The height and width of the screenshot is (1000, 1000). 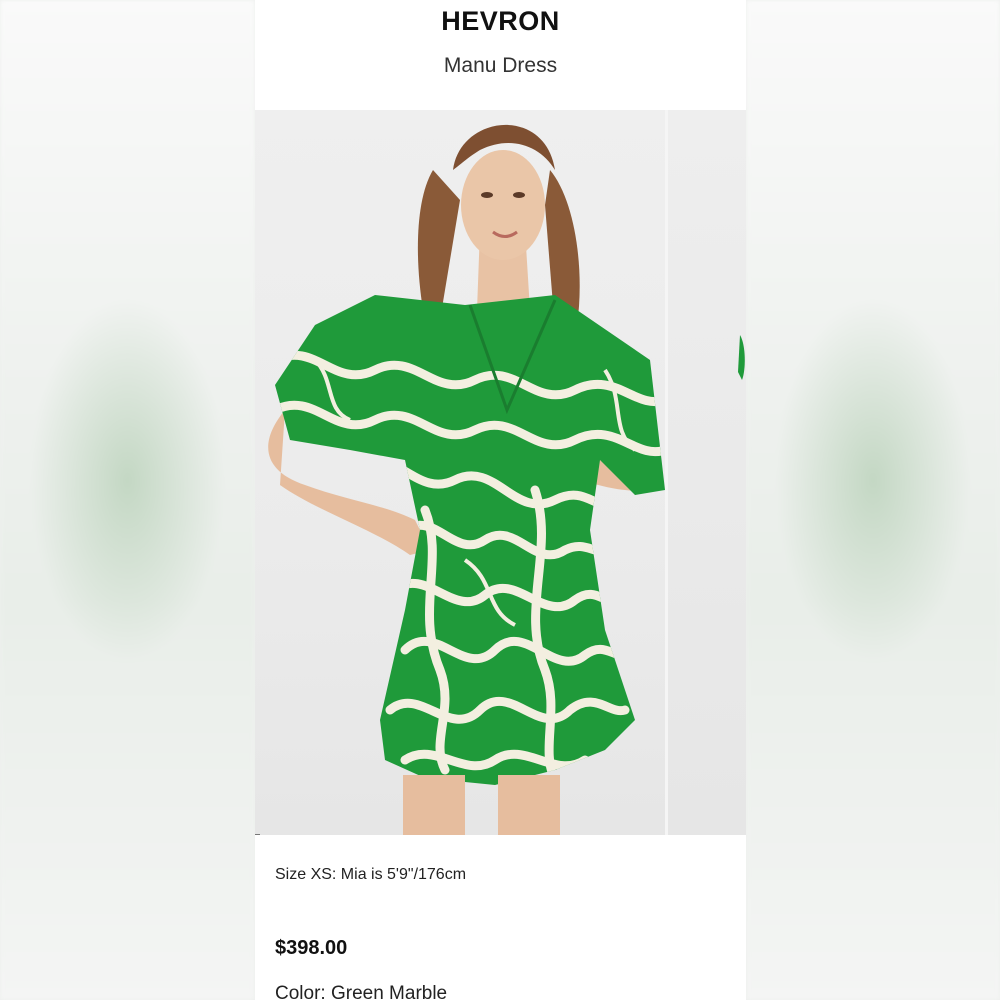 What do you see at coordinates (741, 357) in the screenshot?
I see `next-photo-peek` at bounding box center [741, 357].